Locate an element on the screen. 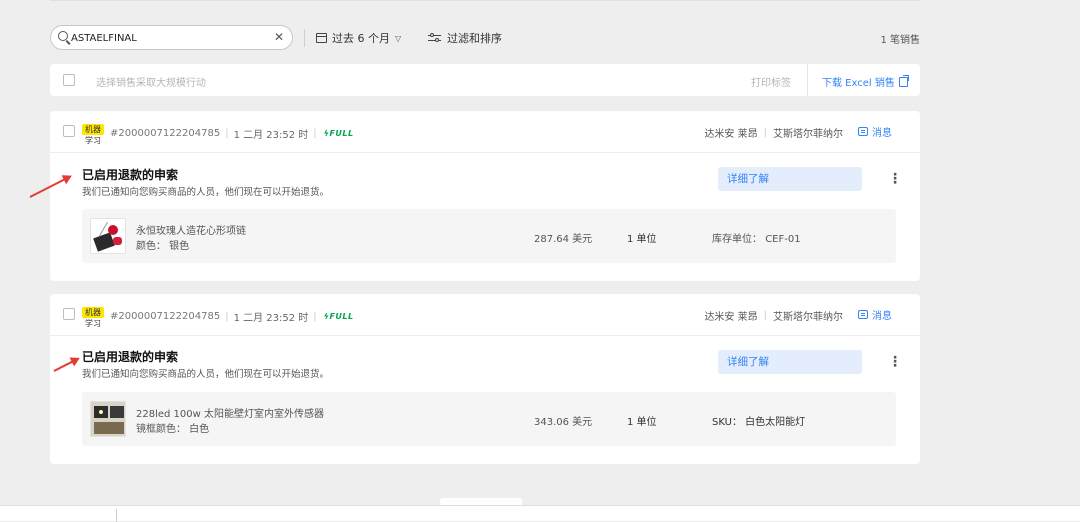  item-sku: SKU： 白色太阳能灯 is located at coordinates (758, 420).